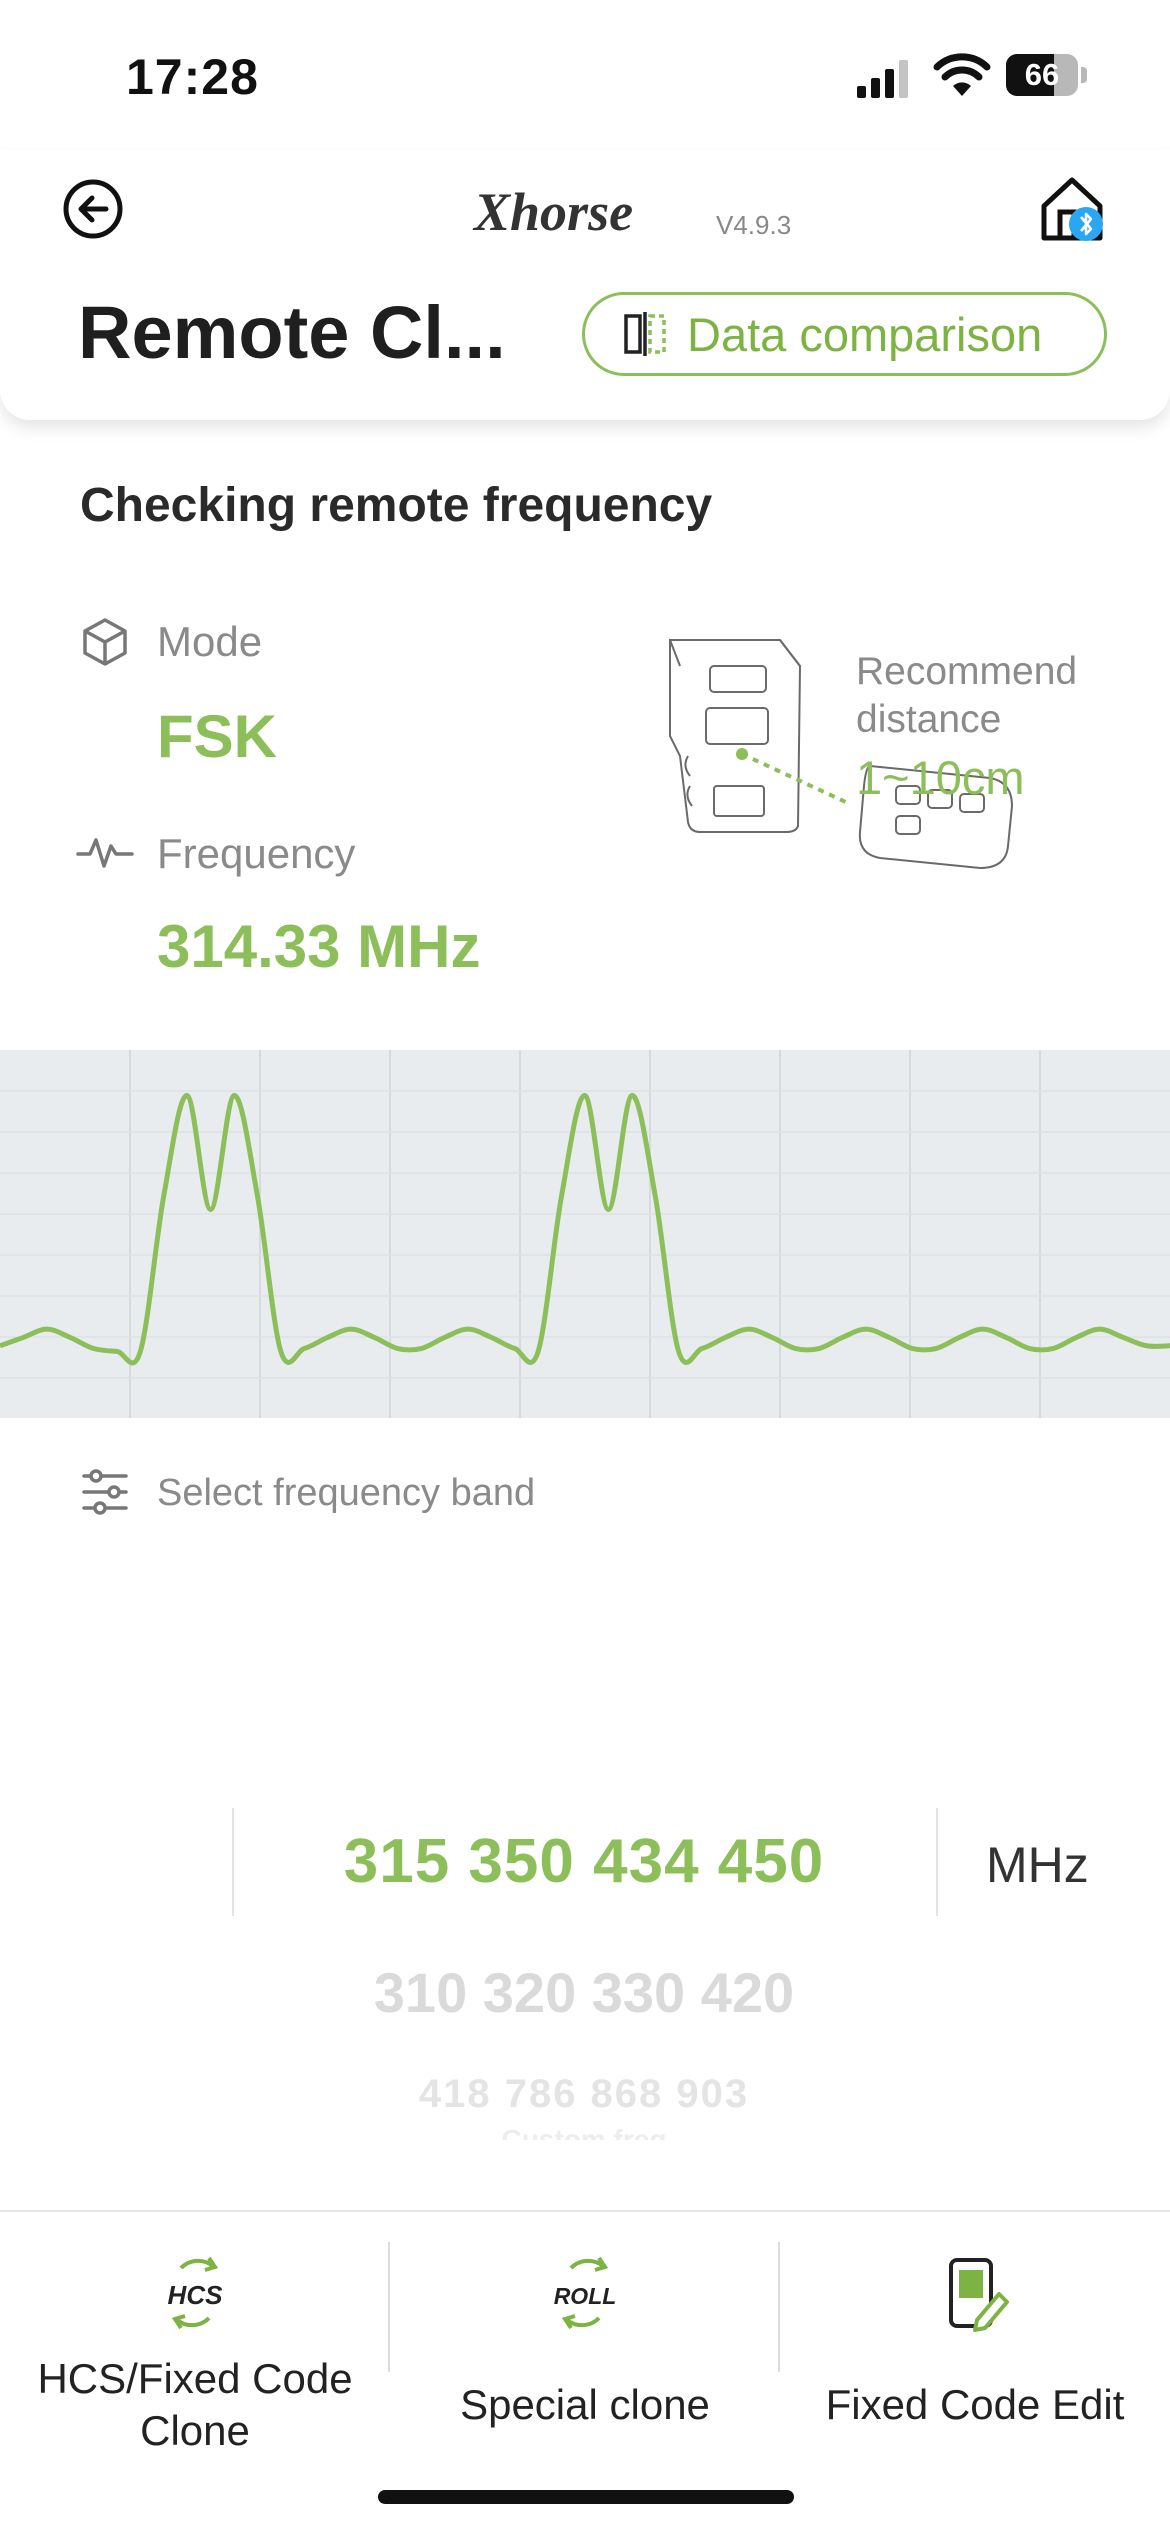 The width and height of the screenshot is (1170, 2532). What do you see at coordinates (975, 2342) in the screenshot?
I see `tab-fixed-code-edit: Fixed Code Edit` at bounding box center [975, 2342].